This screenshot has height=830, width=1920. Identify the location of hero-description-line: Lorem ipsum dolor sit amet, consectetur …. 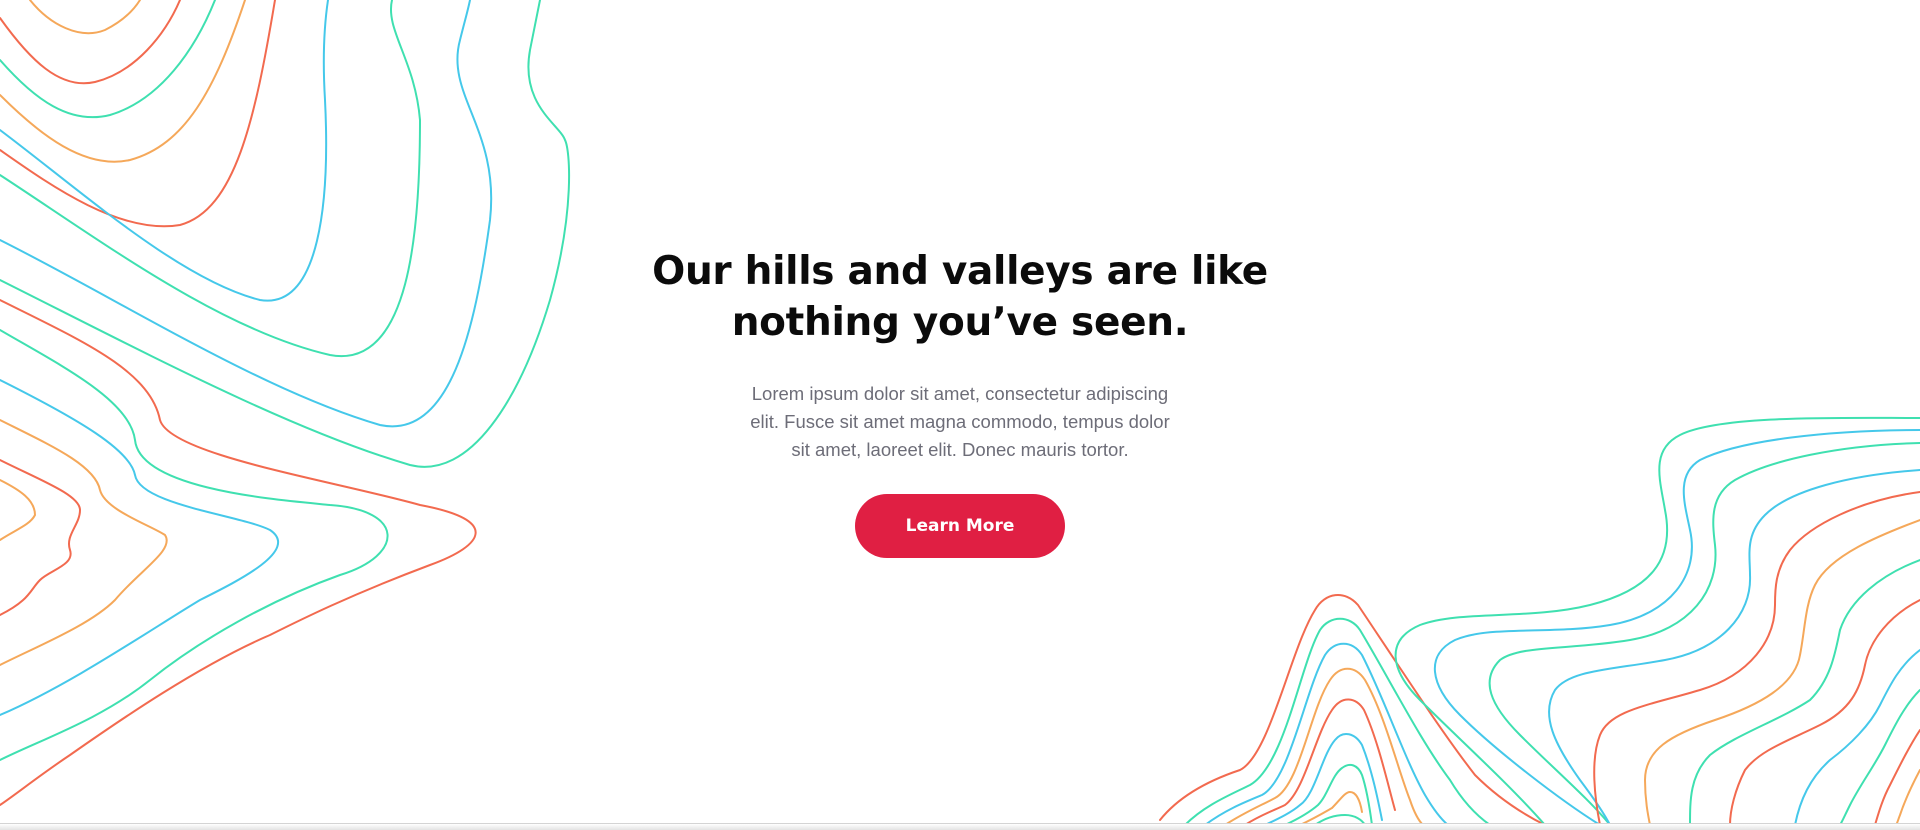
(960, 393).